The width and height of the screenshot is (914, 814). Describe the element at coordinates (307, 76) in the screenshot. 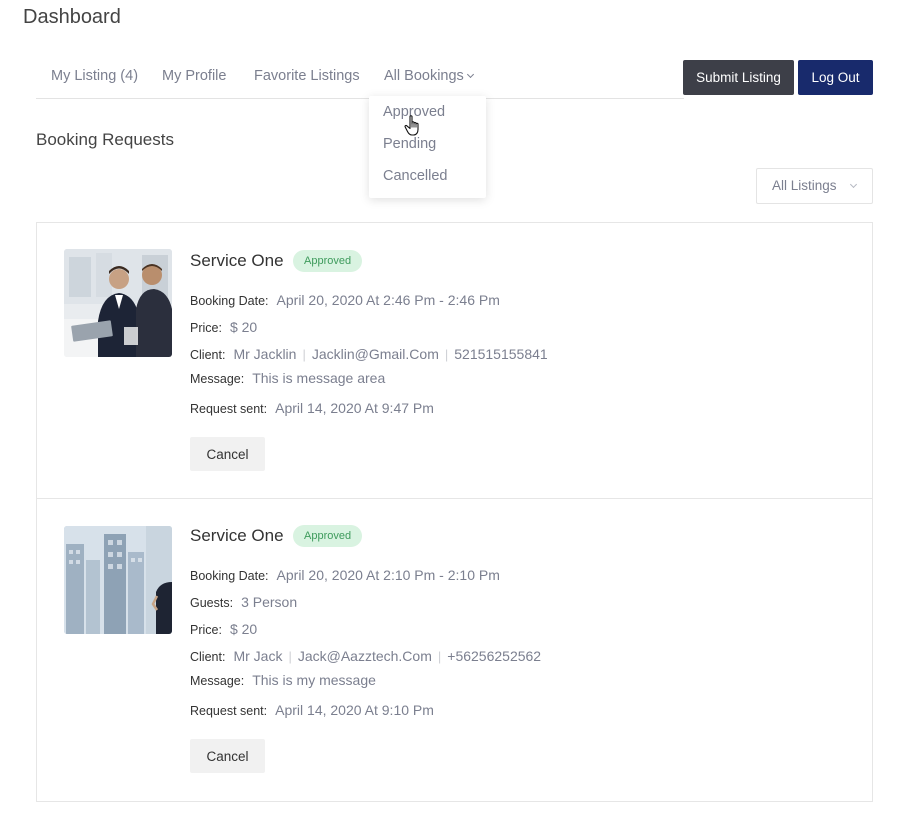

I see `nav-favorite-listings: Favorite Listings` at that location.